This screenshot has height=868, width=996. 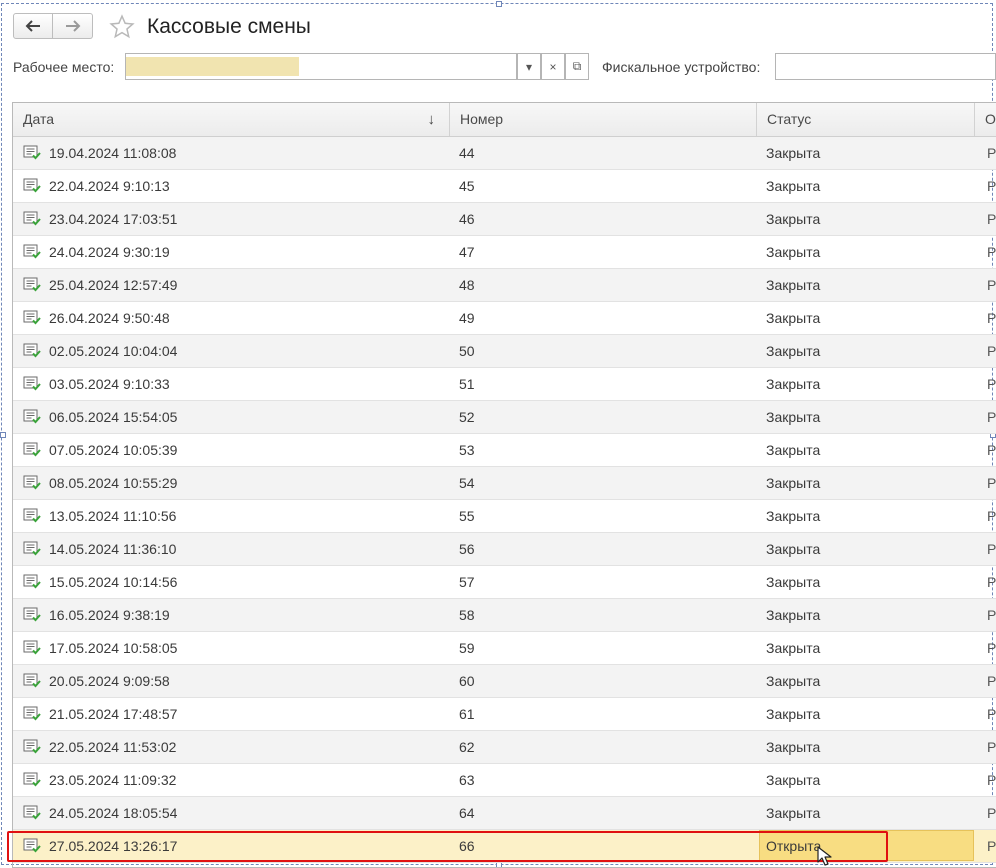 What do you see at coordinates (681, 67) in the screenshot?
I see `fiscal-device-label: Фискальное устройство:` at bounding box center [681, 67].